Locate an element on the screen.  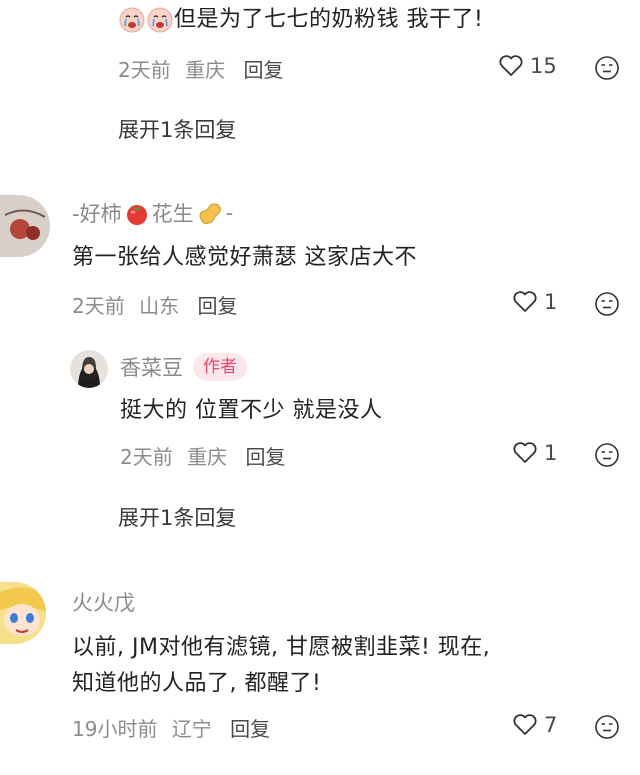
like-button: 7 is located at coordinates (534, 725).